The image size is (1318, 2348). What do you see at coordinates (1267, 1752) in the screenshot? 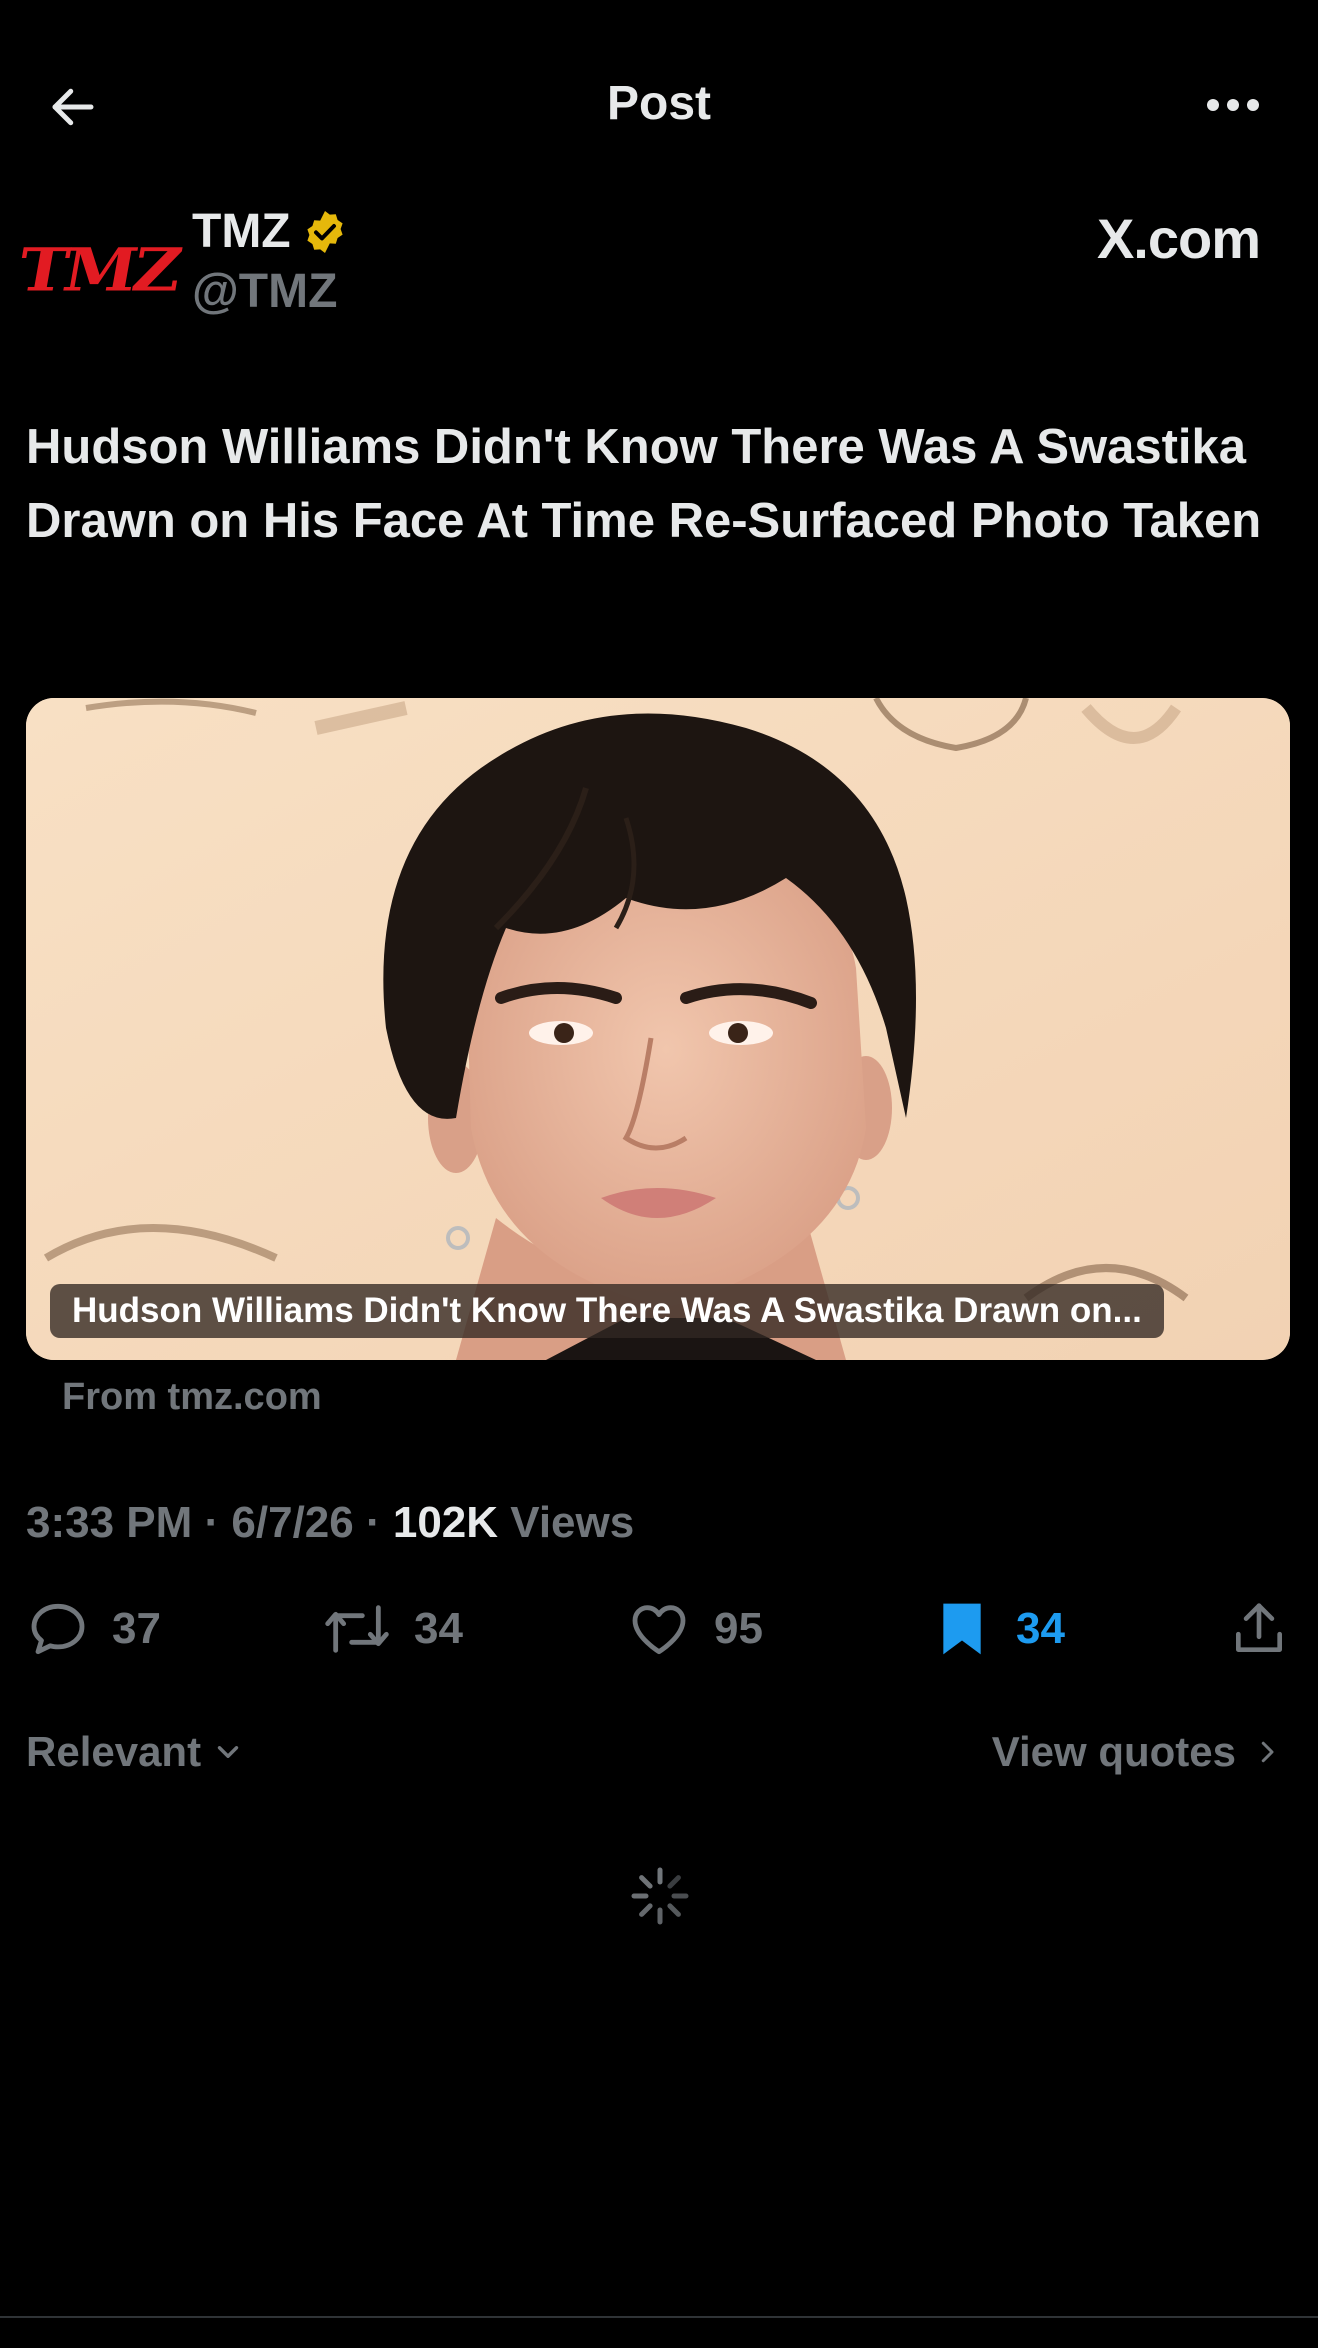
I see `chevron-right-icon` at bounding box center [1267, 1752].